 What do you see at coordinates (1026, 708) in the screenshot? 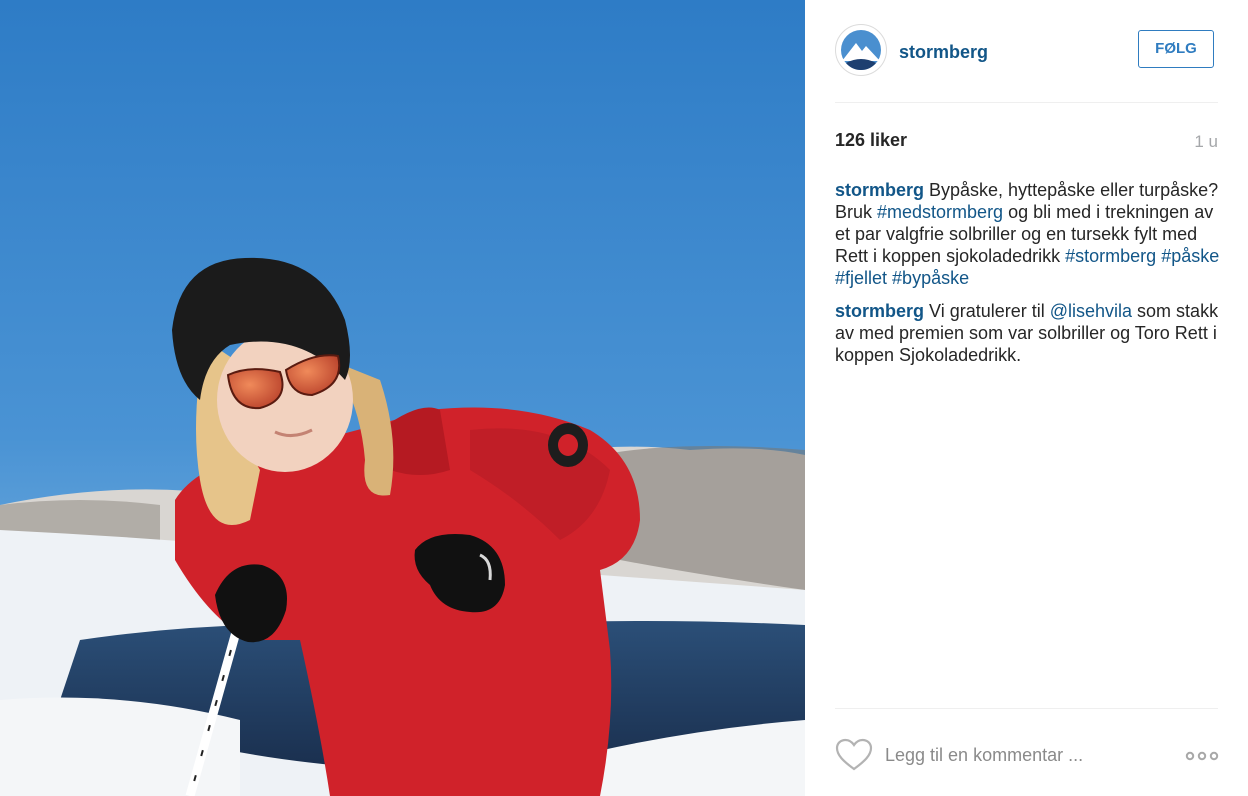
I see `actions-divider` at bounding box center [1026, 708].